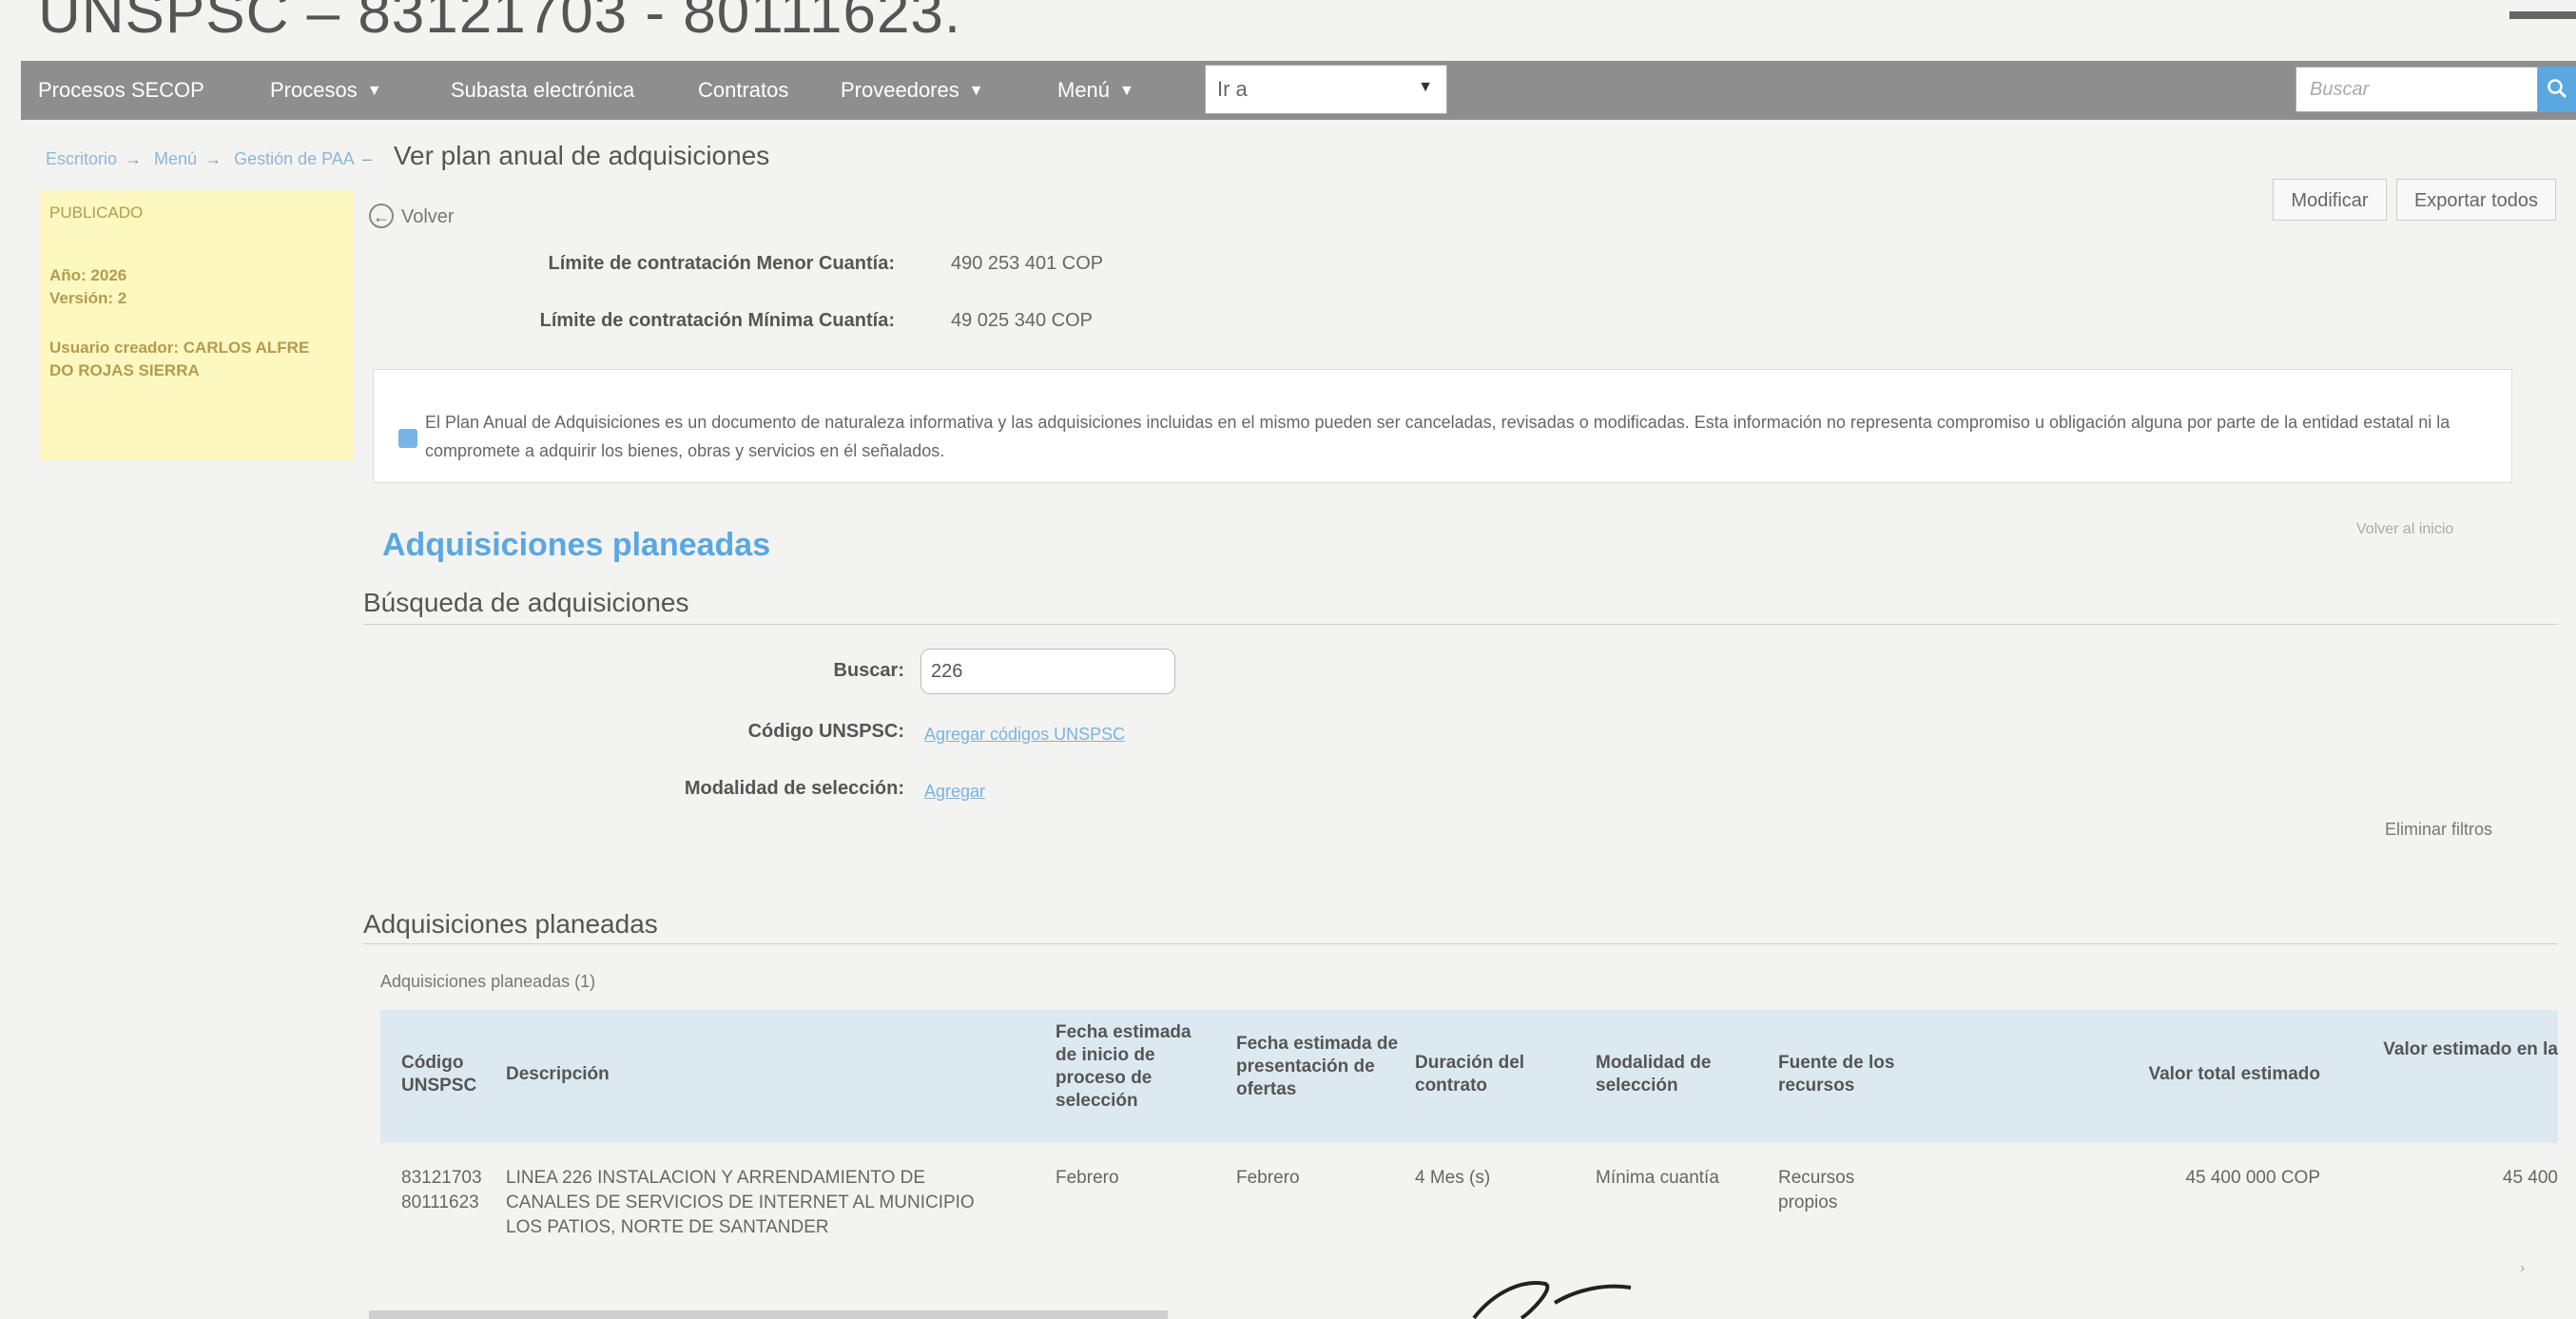 This screenshot has width=2576, height=1319. Describe the element at coordinates (1027, 264) in the screenshot. I see `limit-menor-value: 490 253 401 COP` at that location.